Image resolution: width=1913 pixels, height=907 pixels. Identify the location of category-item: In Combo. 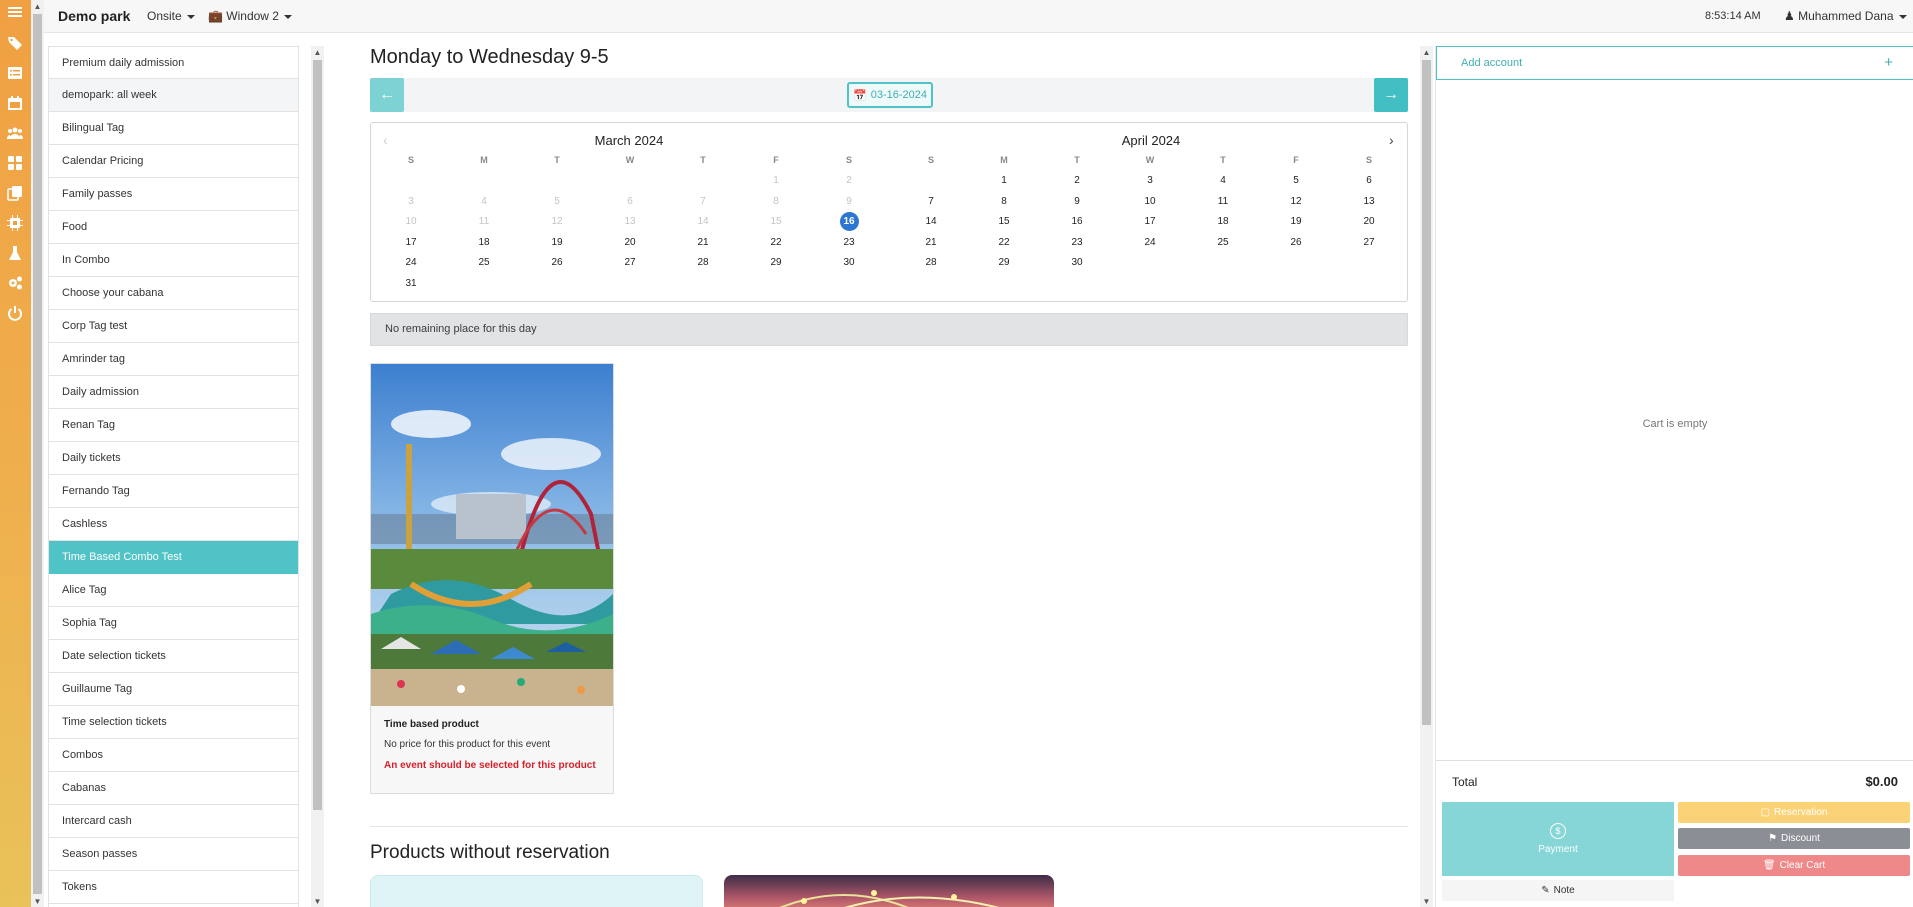
(173, 260).